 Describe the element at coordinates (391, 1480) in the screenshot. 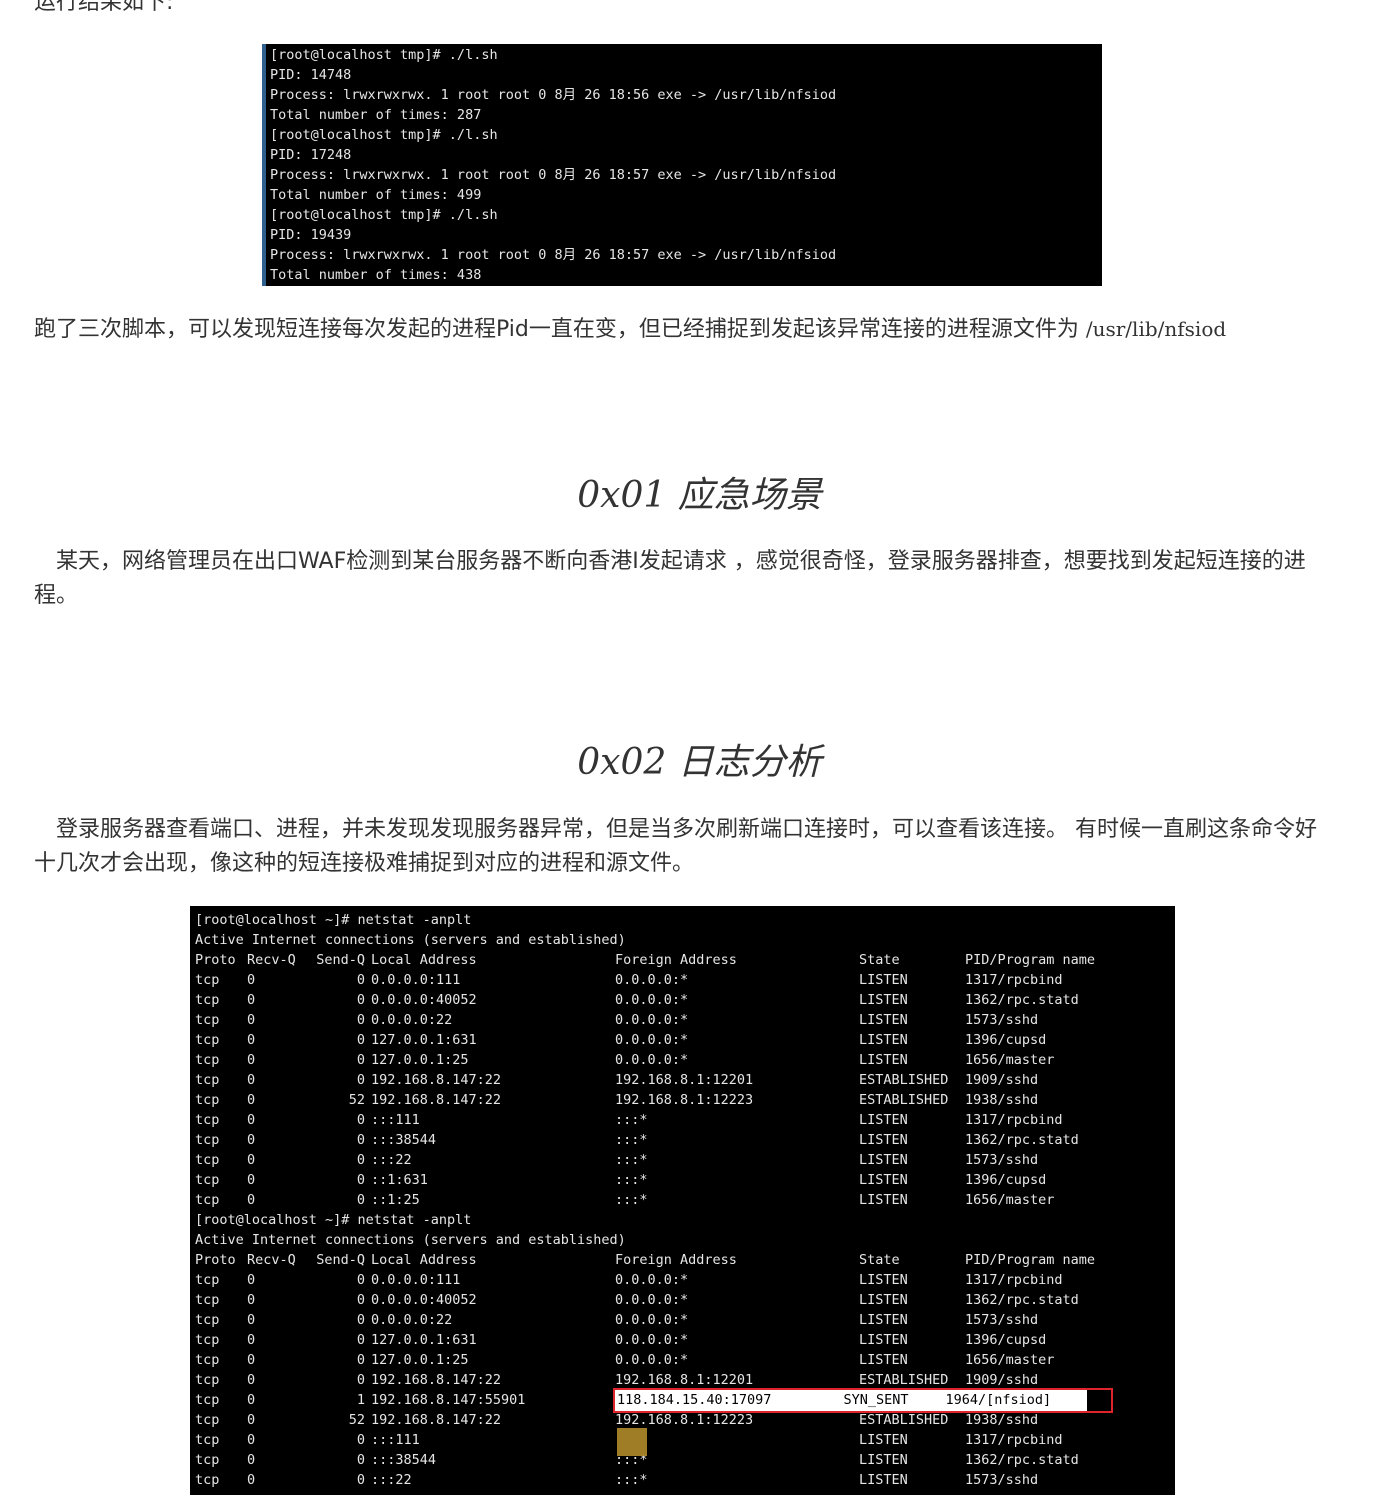

I see `netstat-cell: :::22` at that location.